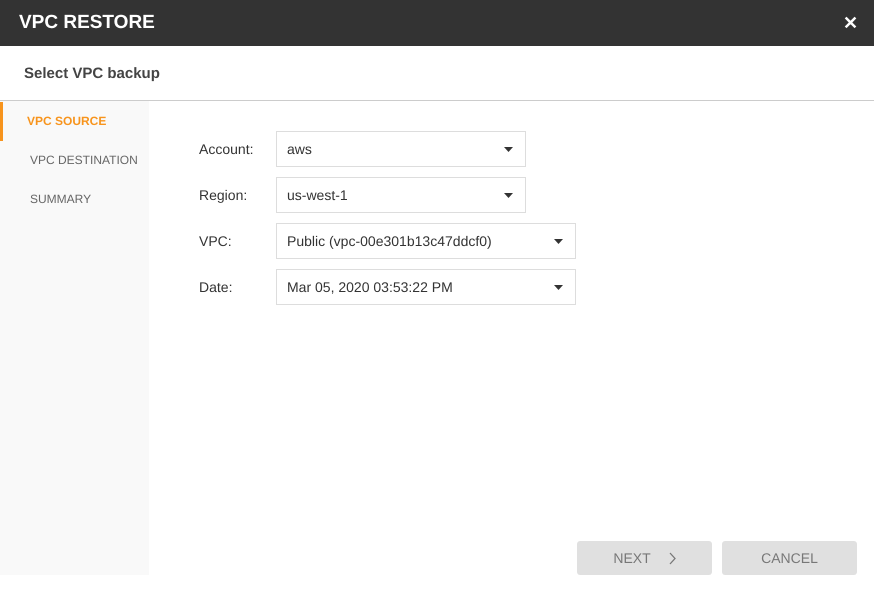 This screenshot has width=874, height=596. What do you see at coordinates (401, 149) in the screenshot?
I see `dropdown-field: aws` at bounding box center [401, 149].